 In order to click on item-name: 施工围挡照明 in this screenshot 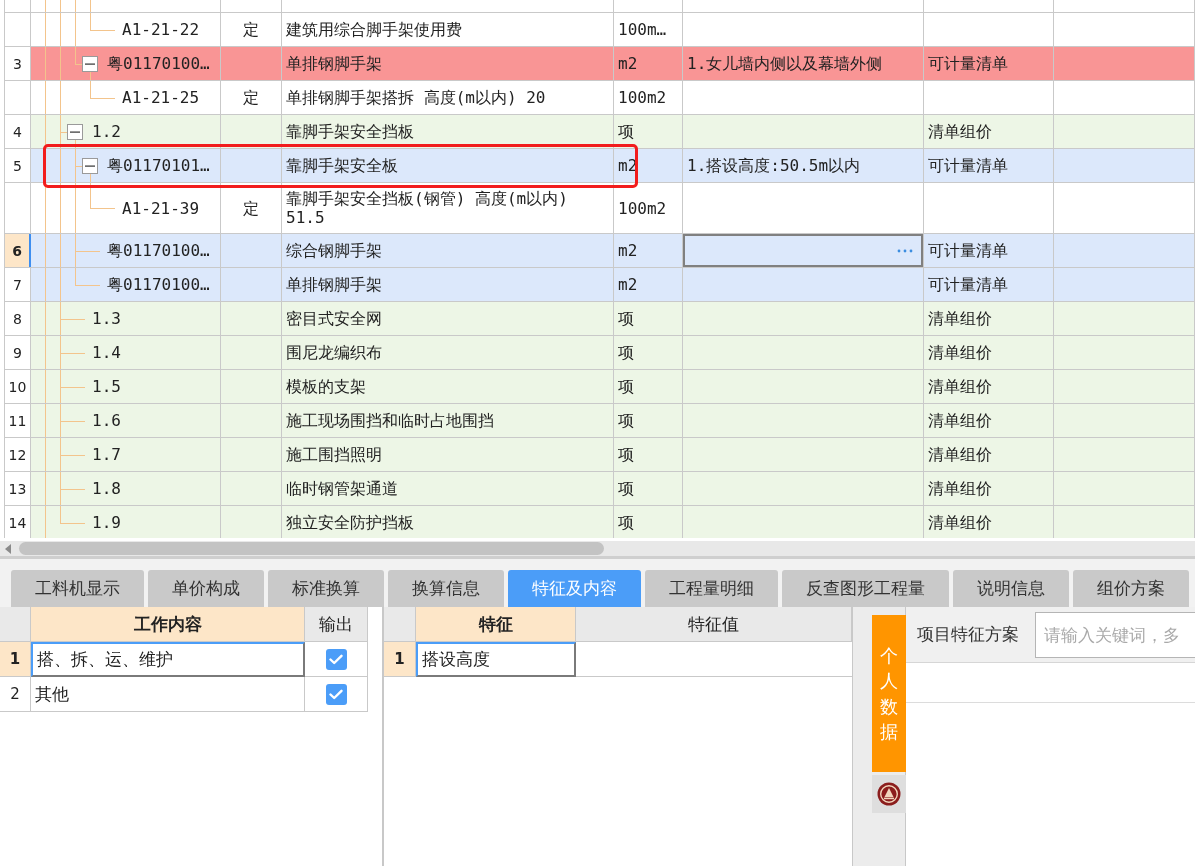, I will do `click(334, 454)`.